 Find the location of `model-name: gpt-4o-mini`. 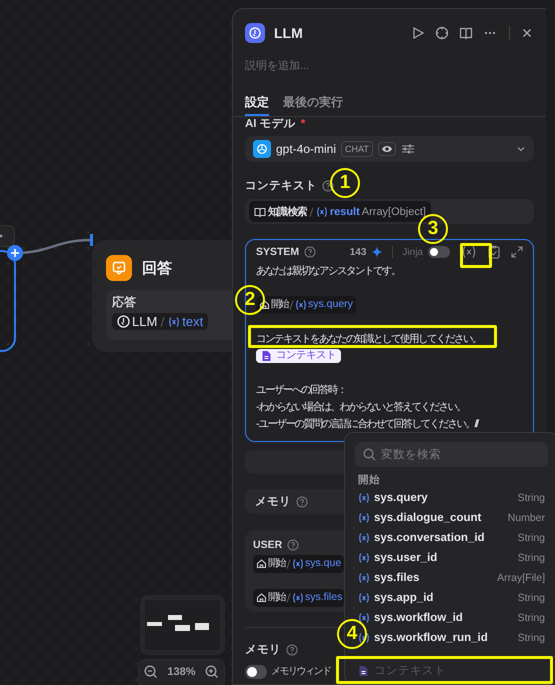

model-name: gpt-4o-mini is located at coordinates (306, 149).